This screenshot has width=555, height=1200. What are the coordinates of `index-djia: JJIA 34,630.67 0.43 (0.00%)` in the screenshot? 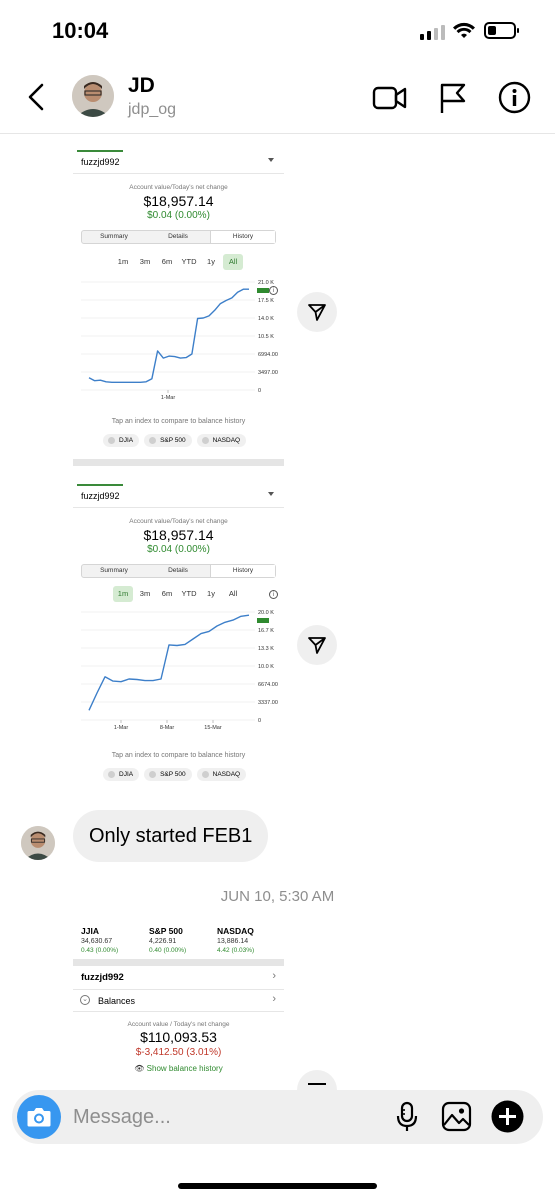 It's located at (100, 940).